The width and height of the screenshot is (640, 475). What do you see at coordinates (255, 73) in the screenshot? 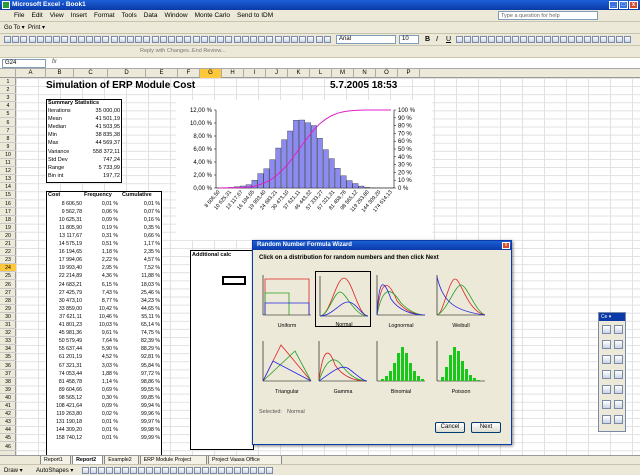
I see `column-header-i: I` at bounding box center [255, 73].